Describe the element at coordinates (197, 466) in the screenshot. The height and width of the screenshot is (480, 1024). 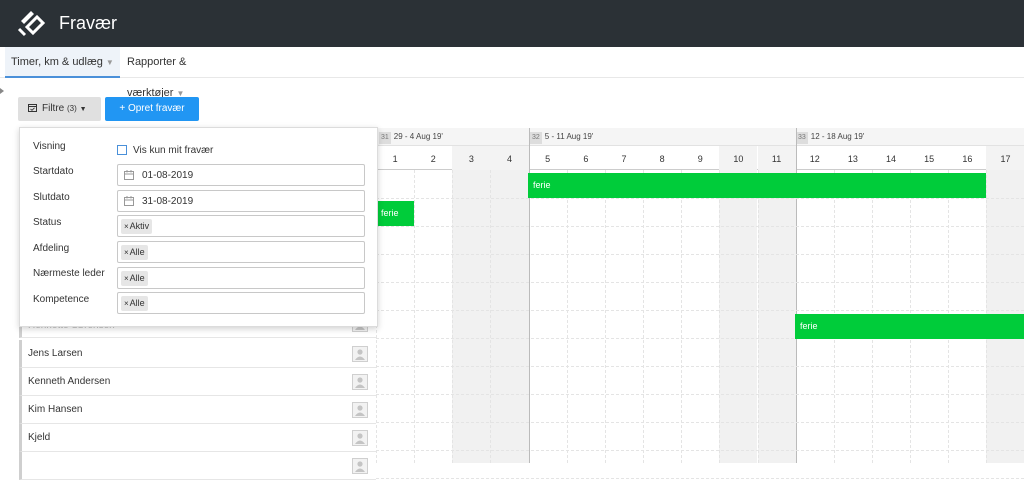
I see `employee-row` at that location.